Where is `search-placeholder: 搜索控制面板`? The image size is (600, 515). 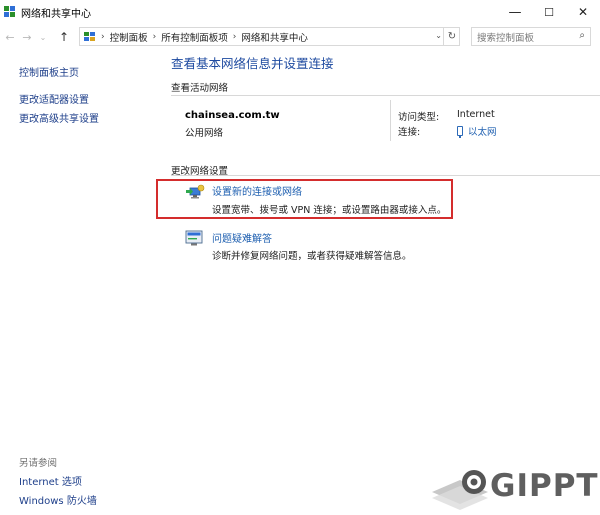
search-placeholder: 搜索控制面板 is located at coordinates (506, 38).